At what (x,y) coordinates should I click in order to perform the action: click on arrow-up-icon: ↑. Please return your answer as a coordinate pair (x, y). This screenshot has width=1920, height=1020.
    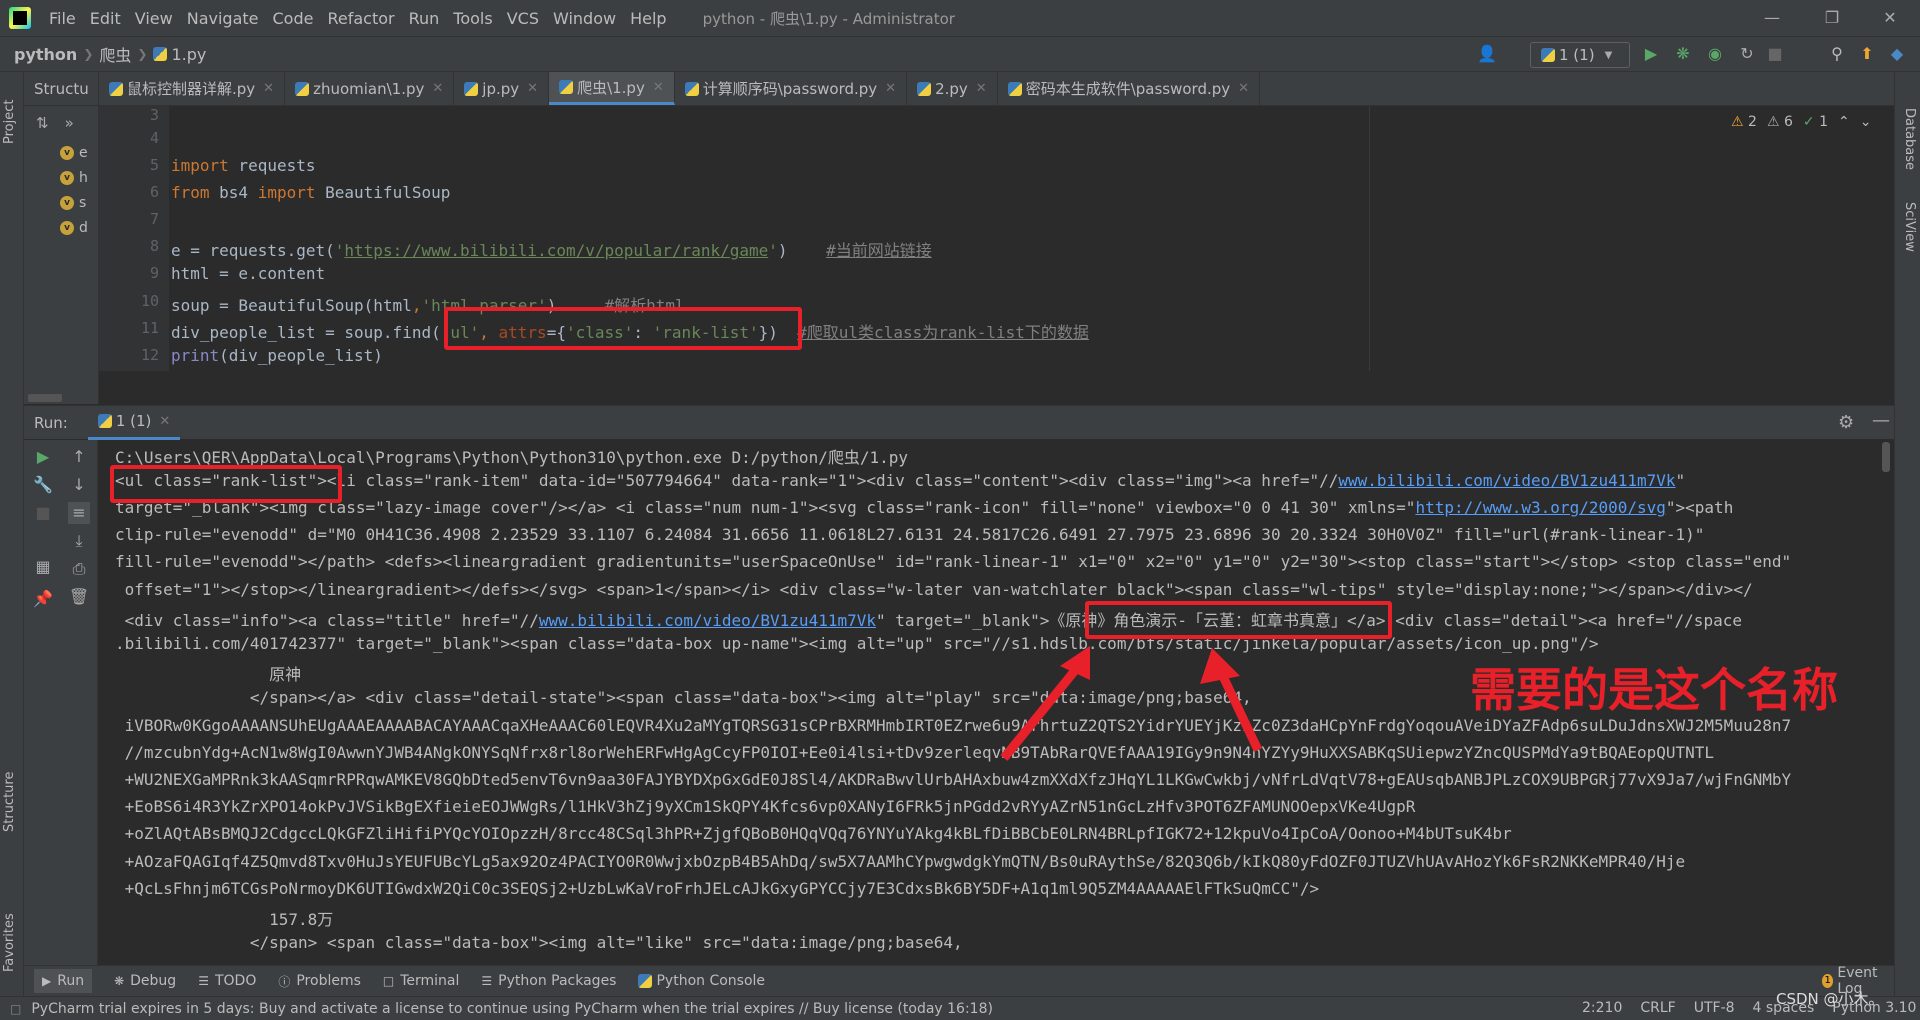
    Looking at the image, I should click on (79, 457).